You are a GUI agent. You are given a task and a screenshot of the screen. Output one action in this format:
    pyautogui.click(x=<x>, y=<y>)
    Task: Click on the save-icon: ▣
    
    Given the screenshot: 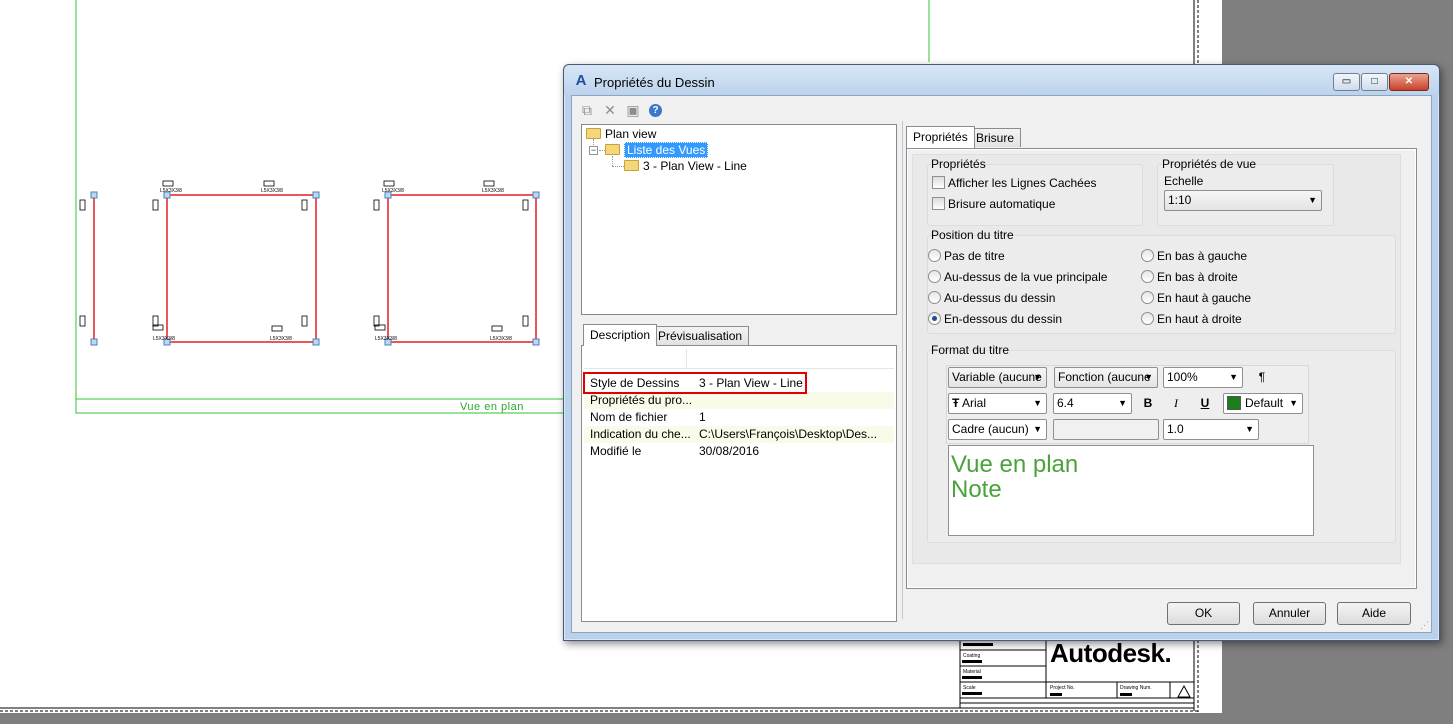 What is the action you would take?
    pyautogui.click(x=633, y=110)
    